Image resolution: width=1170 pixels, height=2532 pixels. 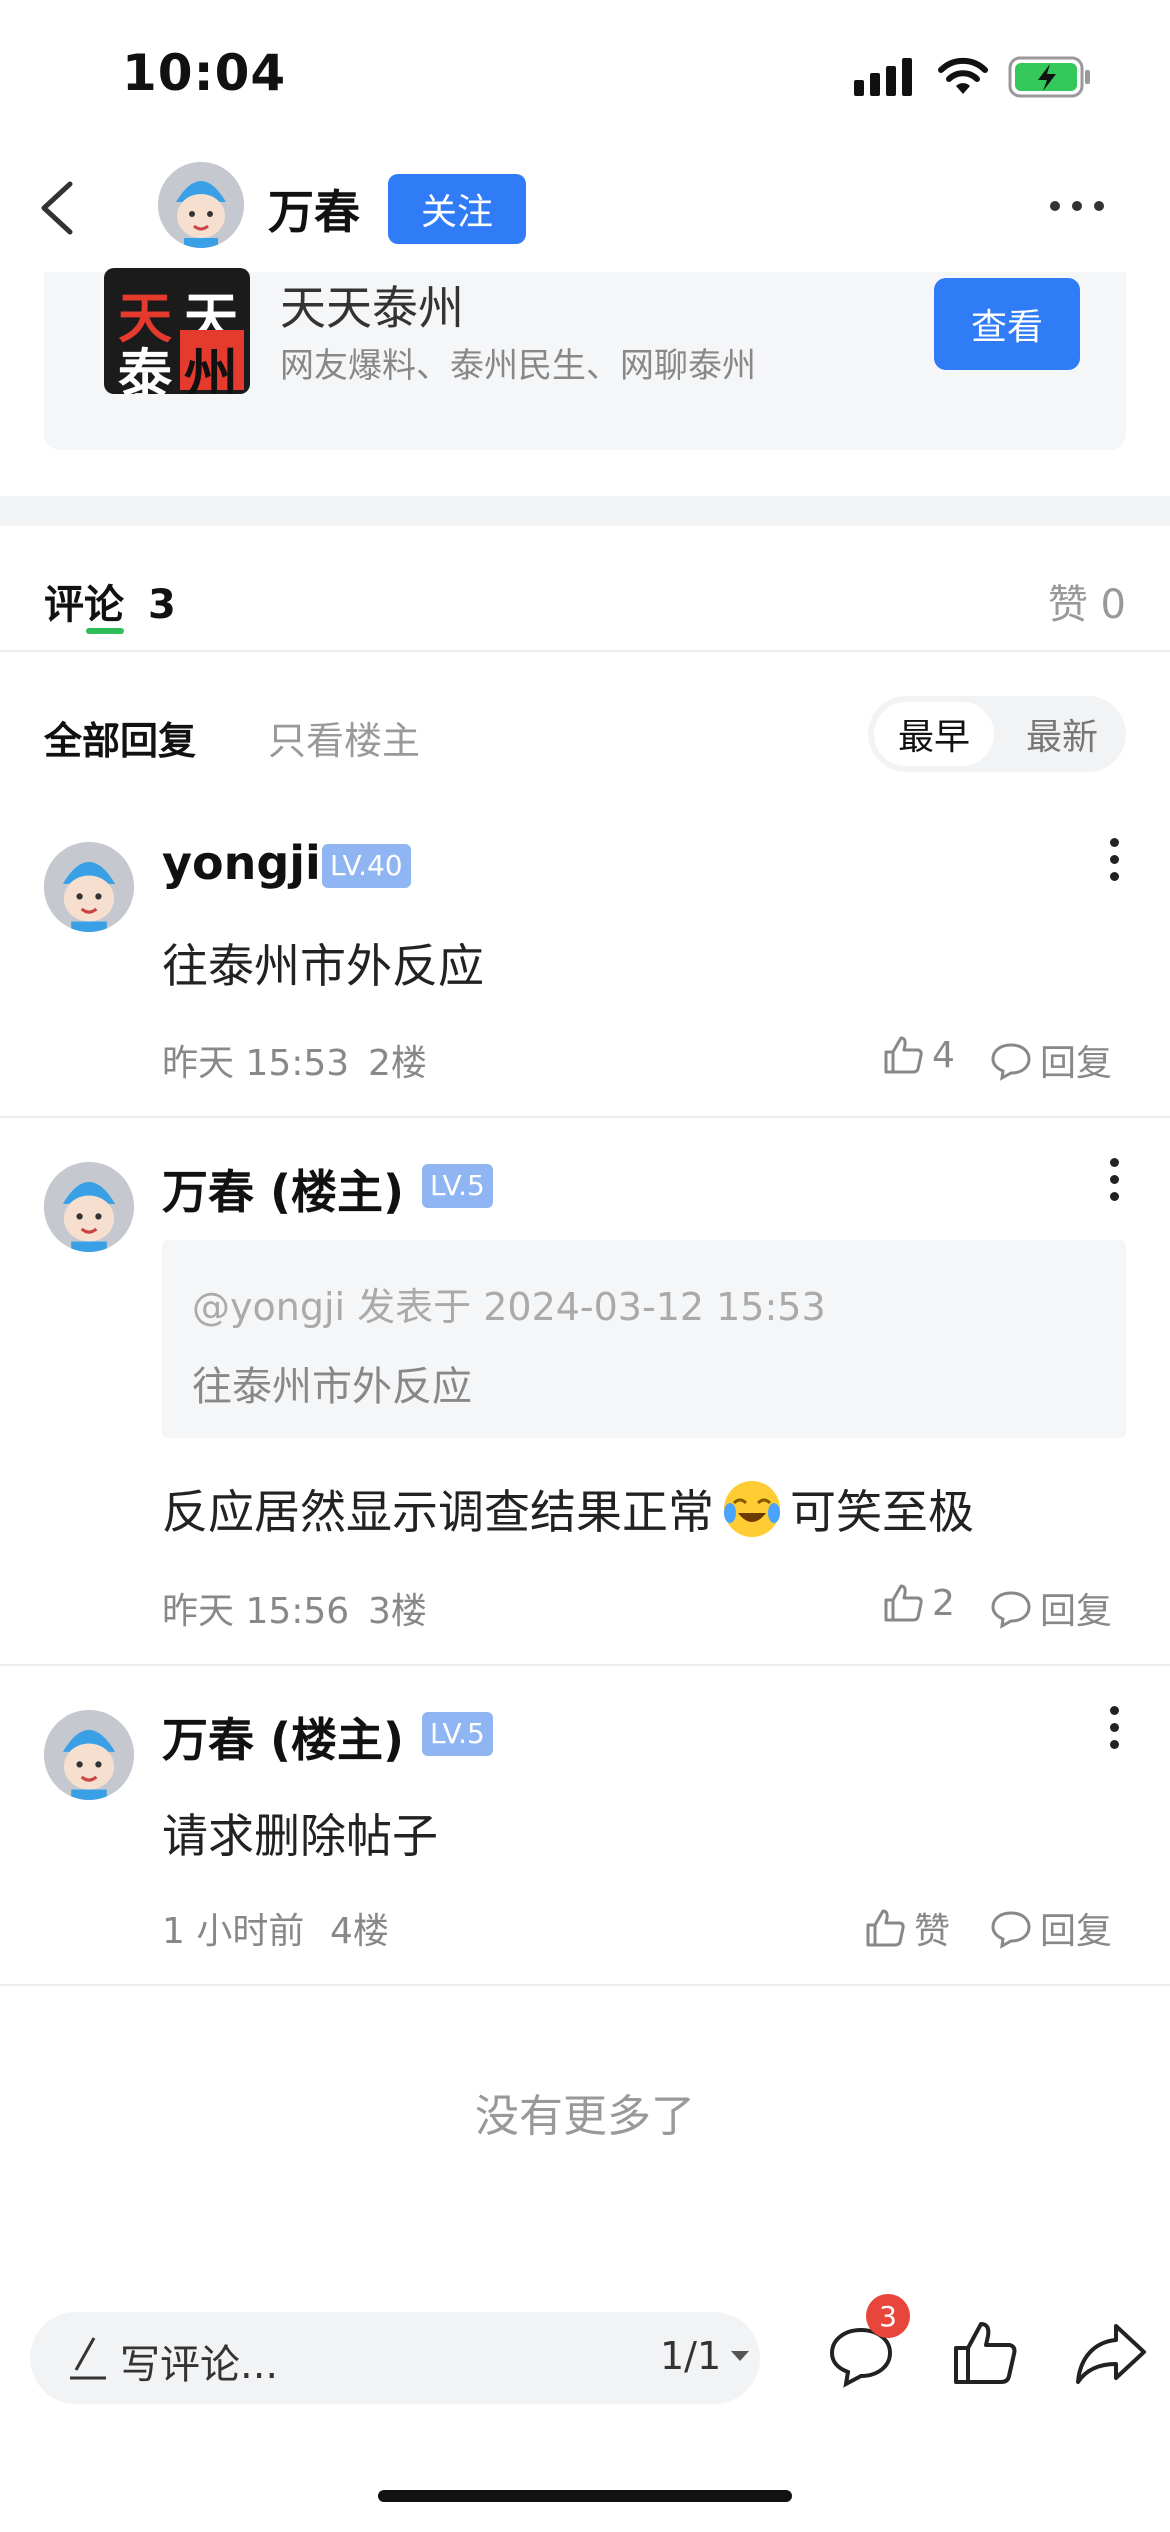 I want to click on follow-button: 关注, so click(x=457, y=209).